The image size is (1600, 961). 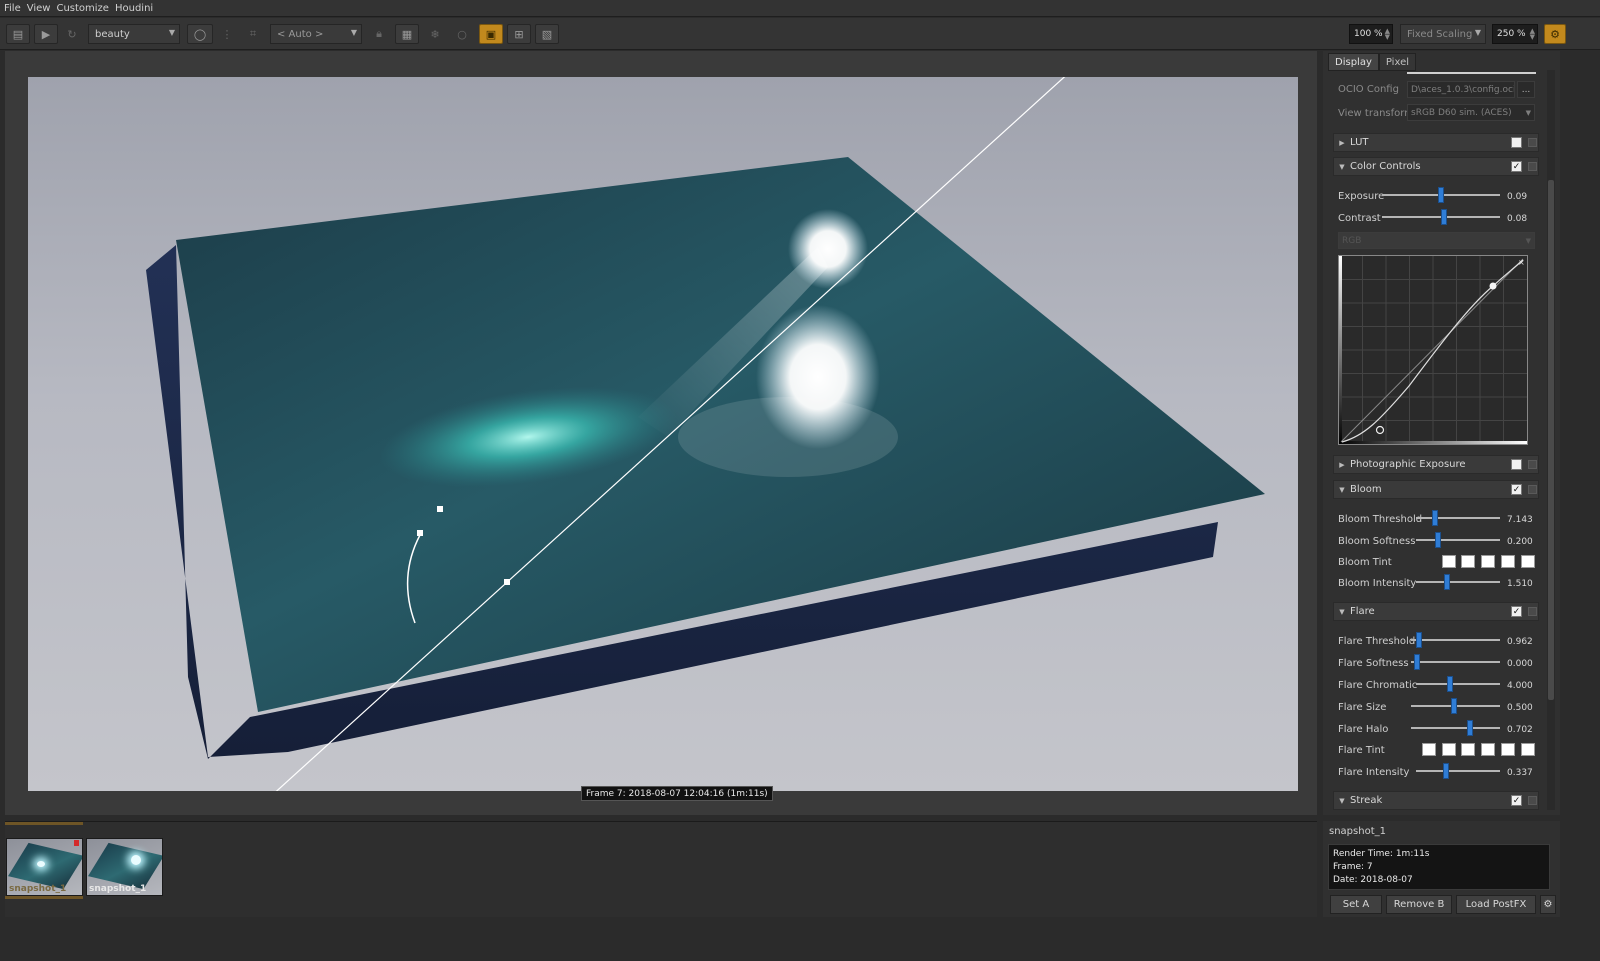 What do you see at coordinates (1471, 112) in the screenshot?
I see `view-transform-select: sRGB D60 sim. (ACES) ▼` at bounding box center [1471, 112].